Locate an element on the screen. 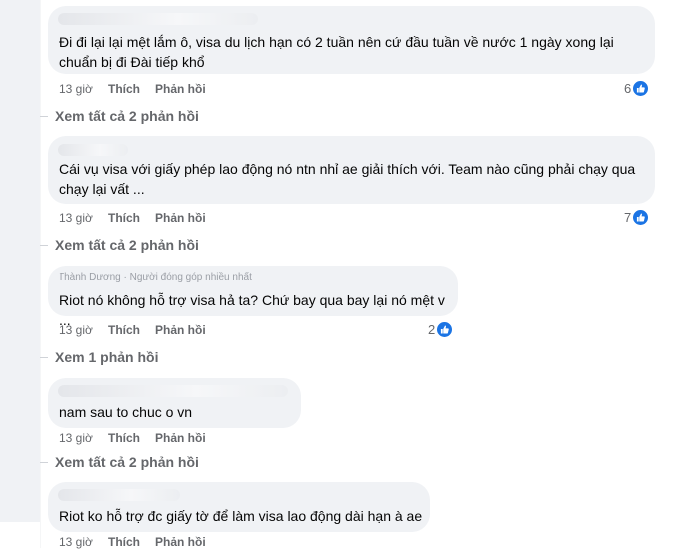  reaction-number: 7 is located at coordinates (628, 217).